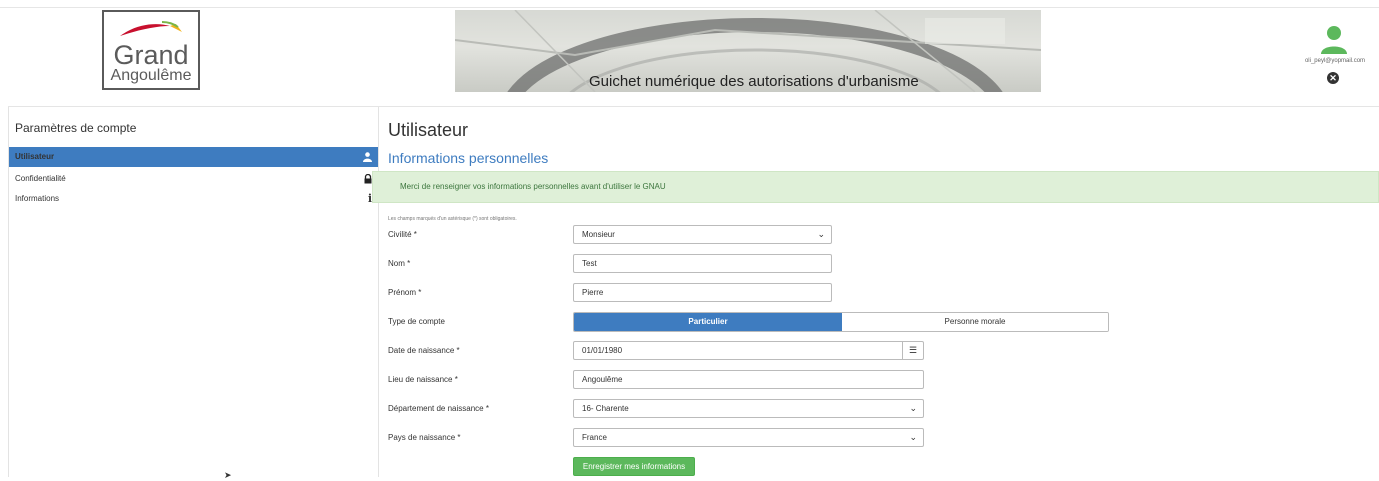 The height and width of the screenshot is (481, 1379). Describe the element at coordinates (228, 475) in the screenshot. I see `mouse-cursor-icon: ➤` at that location.